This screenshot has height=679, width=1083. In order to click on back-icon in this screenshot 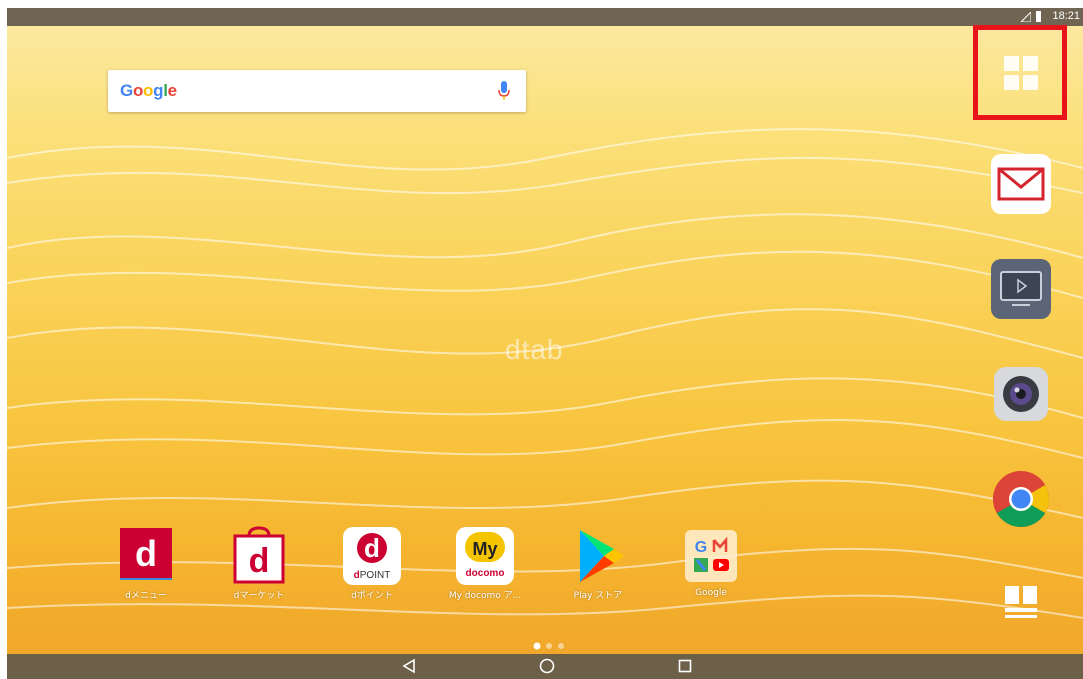, I will do `click(409, 666)`.